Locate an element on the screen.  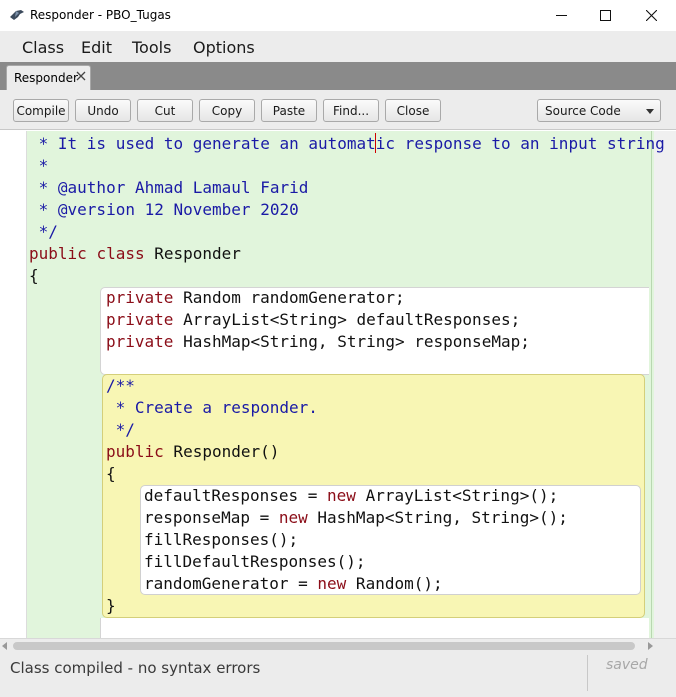
bluej-bird-icon is located at coordinates (17, 15).